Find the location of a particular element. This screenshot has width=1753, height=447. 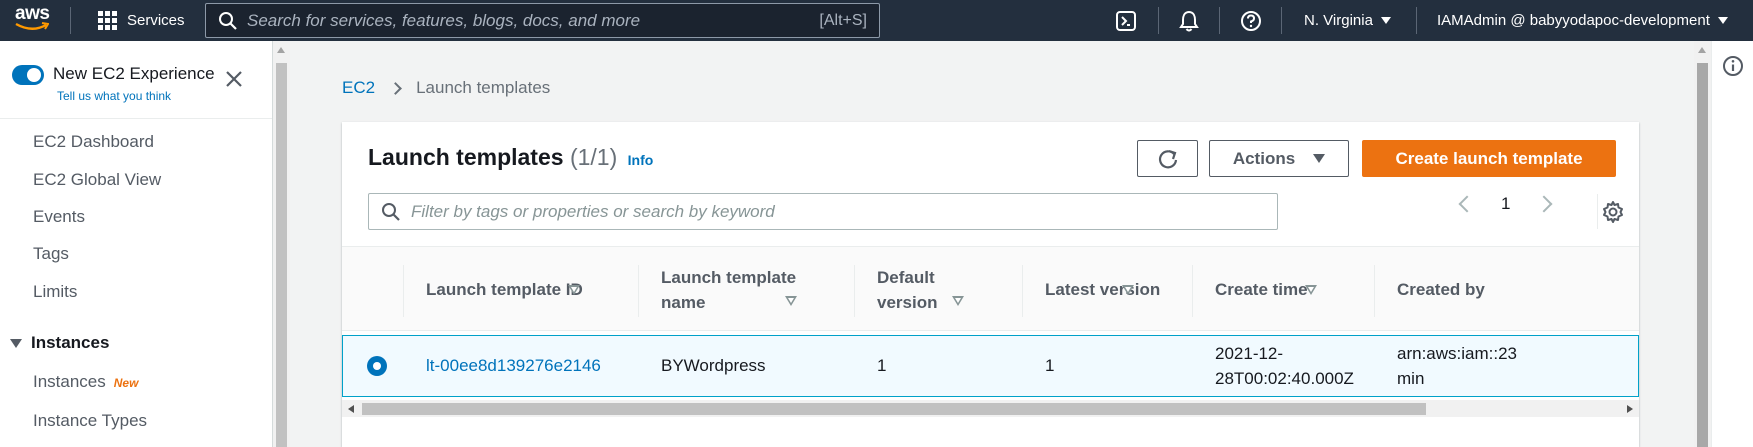

column-header-launch-template-name: Launch template name is located at coordinates (756, 289).